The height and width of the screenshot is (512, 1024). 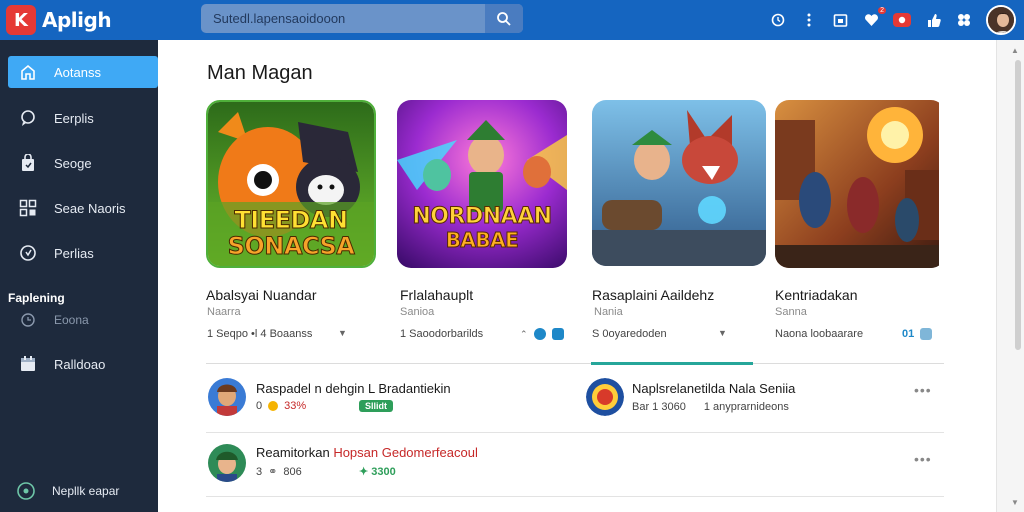 What do you see at coordinates (71, 320) in the screenshot?
I see `sidebar-section-item-label: Eoona` at bounding box center [71, 320].